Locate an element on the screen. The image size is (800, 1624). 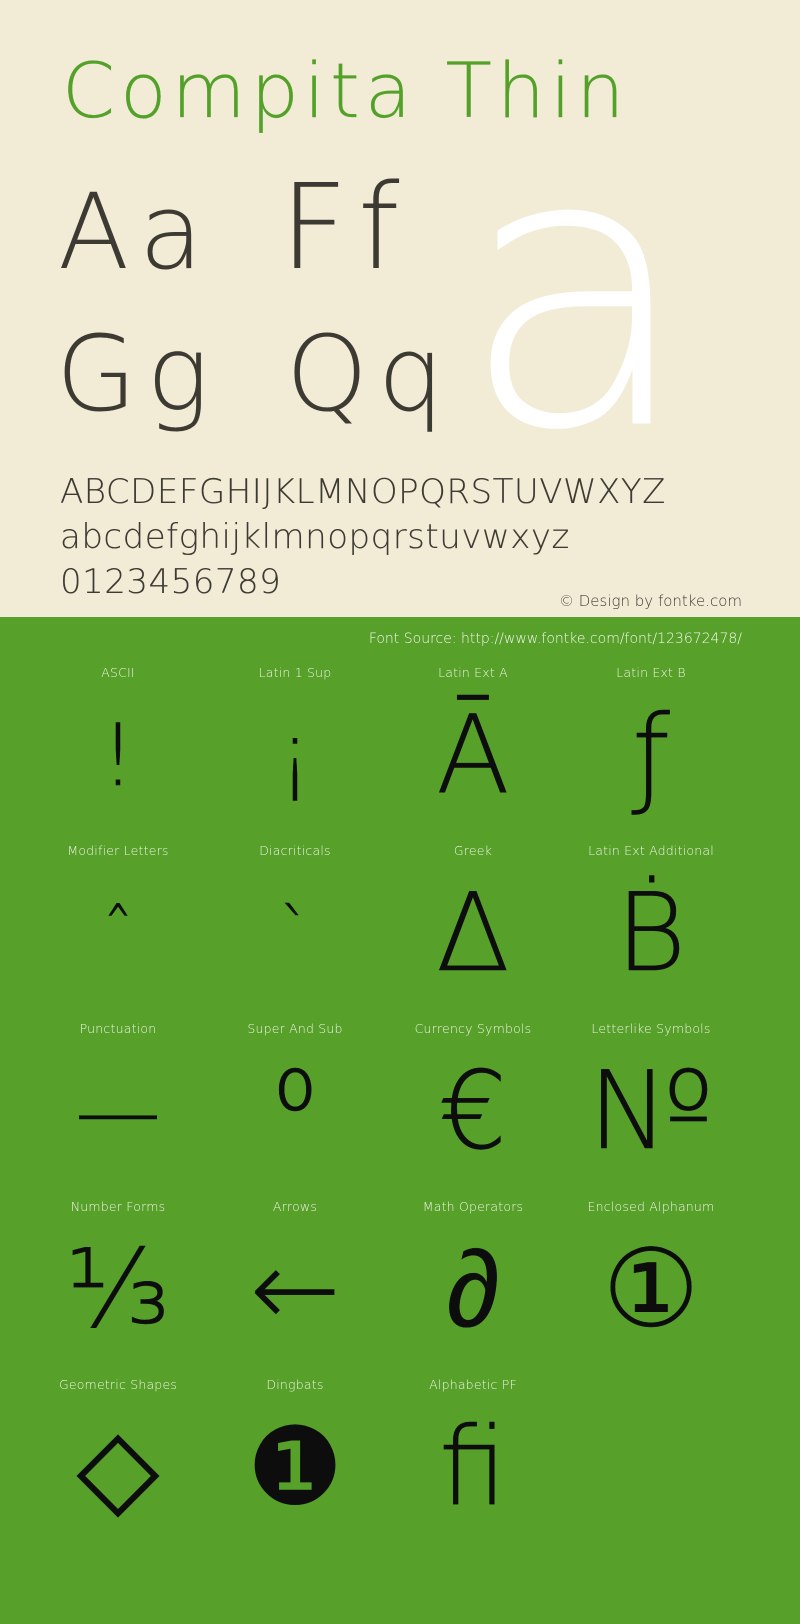
coverage-cell-latin-ext-additional: Latin Ext Additional Ḃ is located at coordinates (651, 922).